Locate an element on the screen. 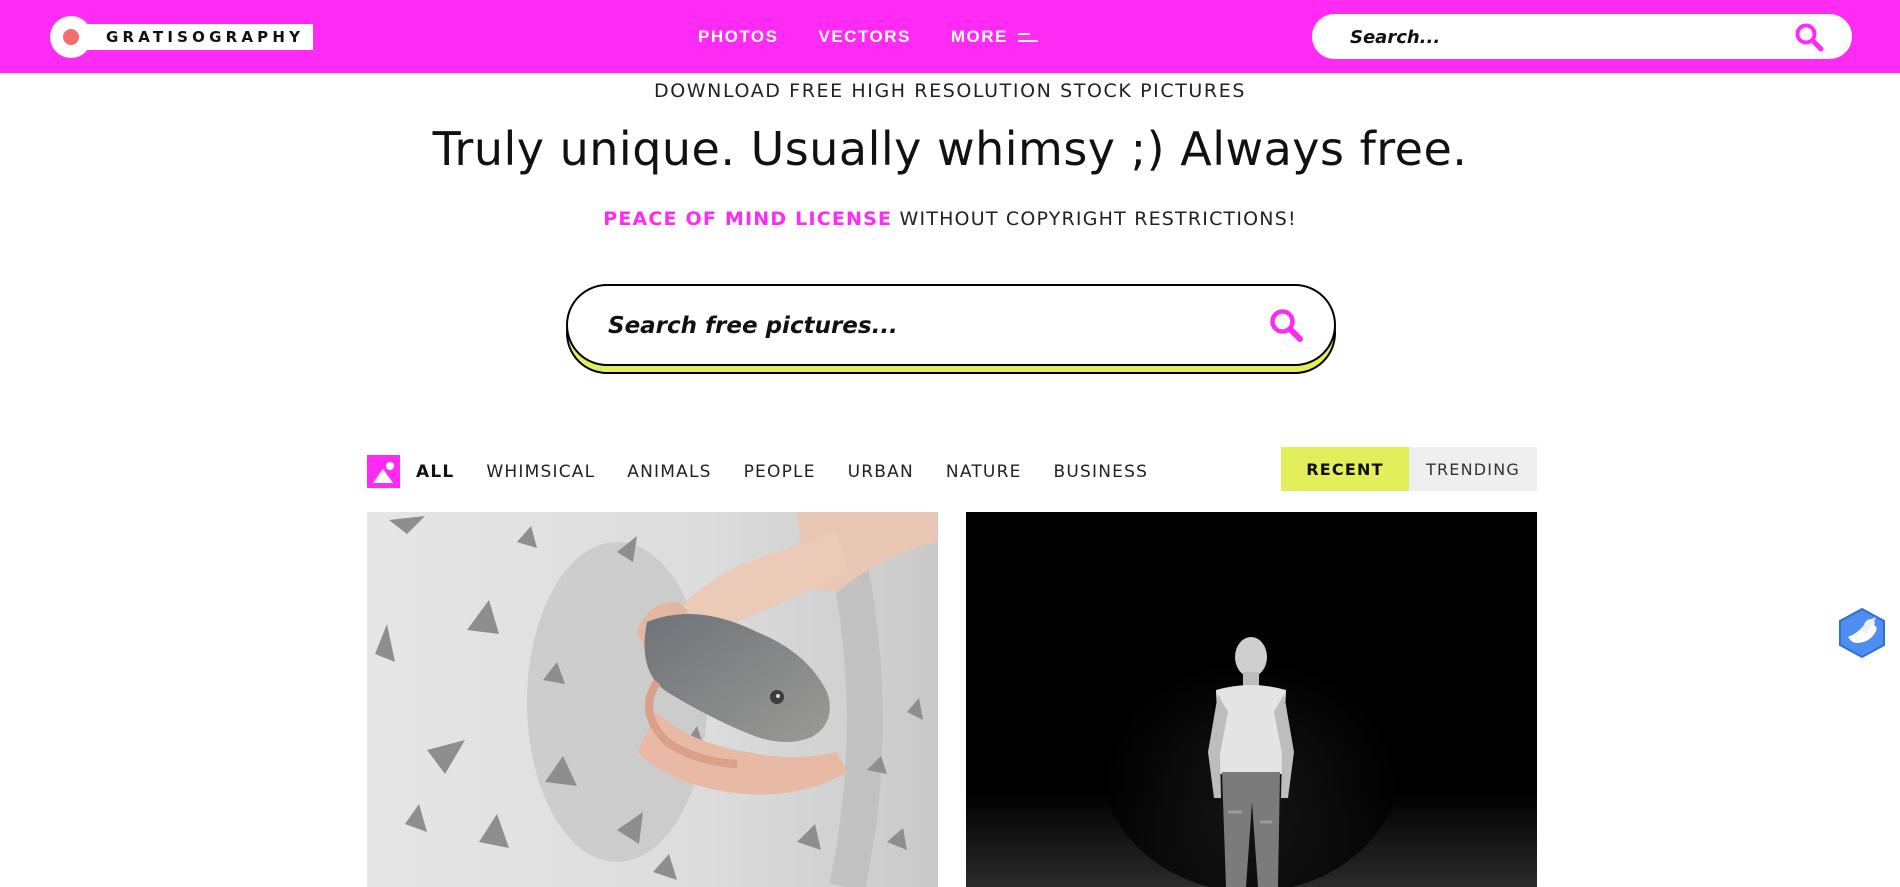 The width and height of the screenshot is (1900, 887). category-nature: NATURE is located at coordinates (984, 472).